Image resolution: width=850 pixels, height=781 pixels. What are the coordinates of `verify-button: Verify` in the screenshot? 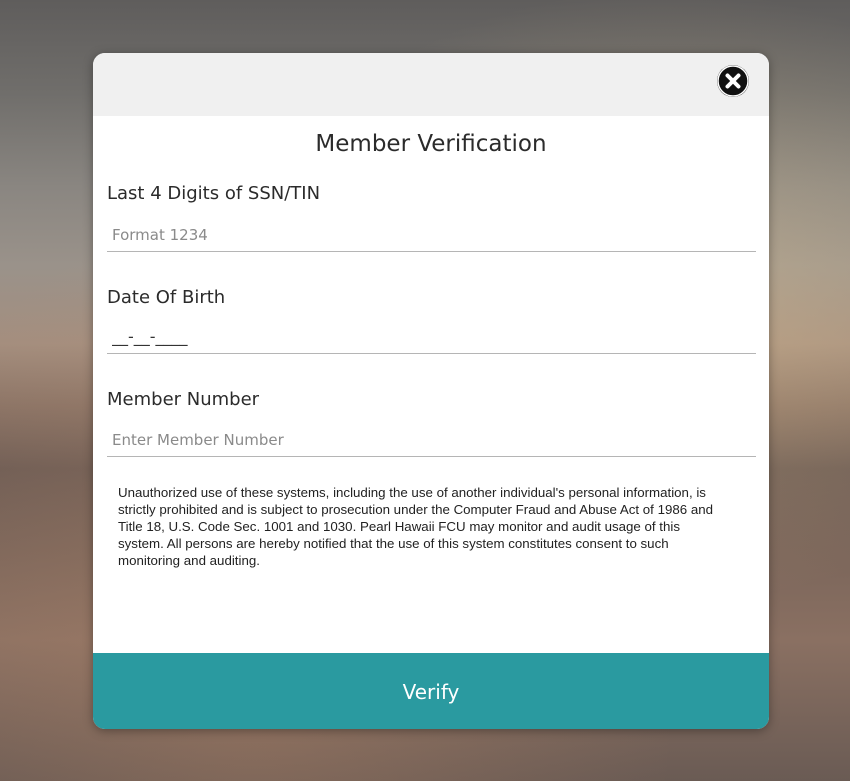 It's located at (431, 691).